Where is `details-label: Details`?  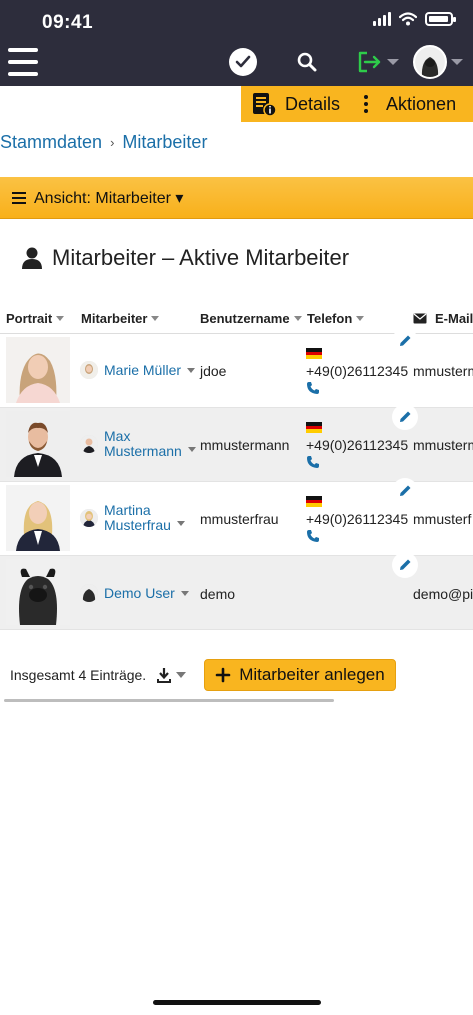 details-label: Details is located at coordinates (313, 103).